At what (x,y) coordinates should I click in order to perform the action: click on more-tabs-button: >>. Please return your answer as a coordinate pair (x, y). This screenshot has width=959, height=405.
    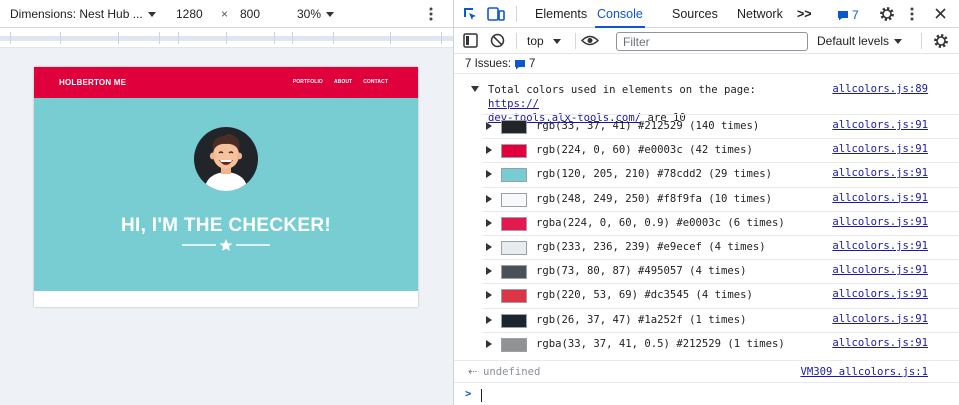
    Looking at the image, I should click on (804, 14).